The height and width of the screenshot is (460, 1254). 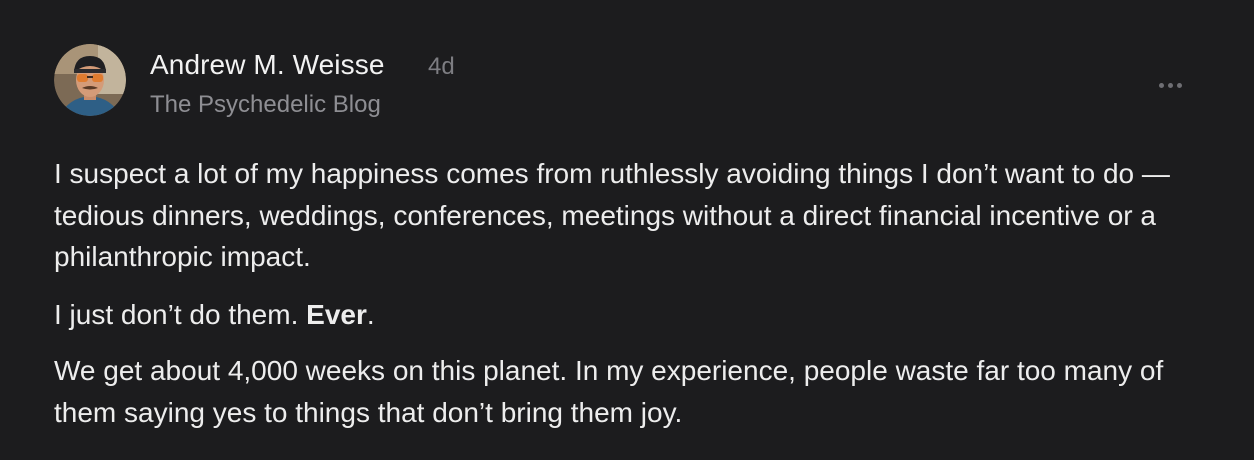 I want to click on author-name: Andrew M. Weisse, so click(x=267, y=65).